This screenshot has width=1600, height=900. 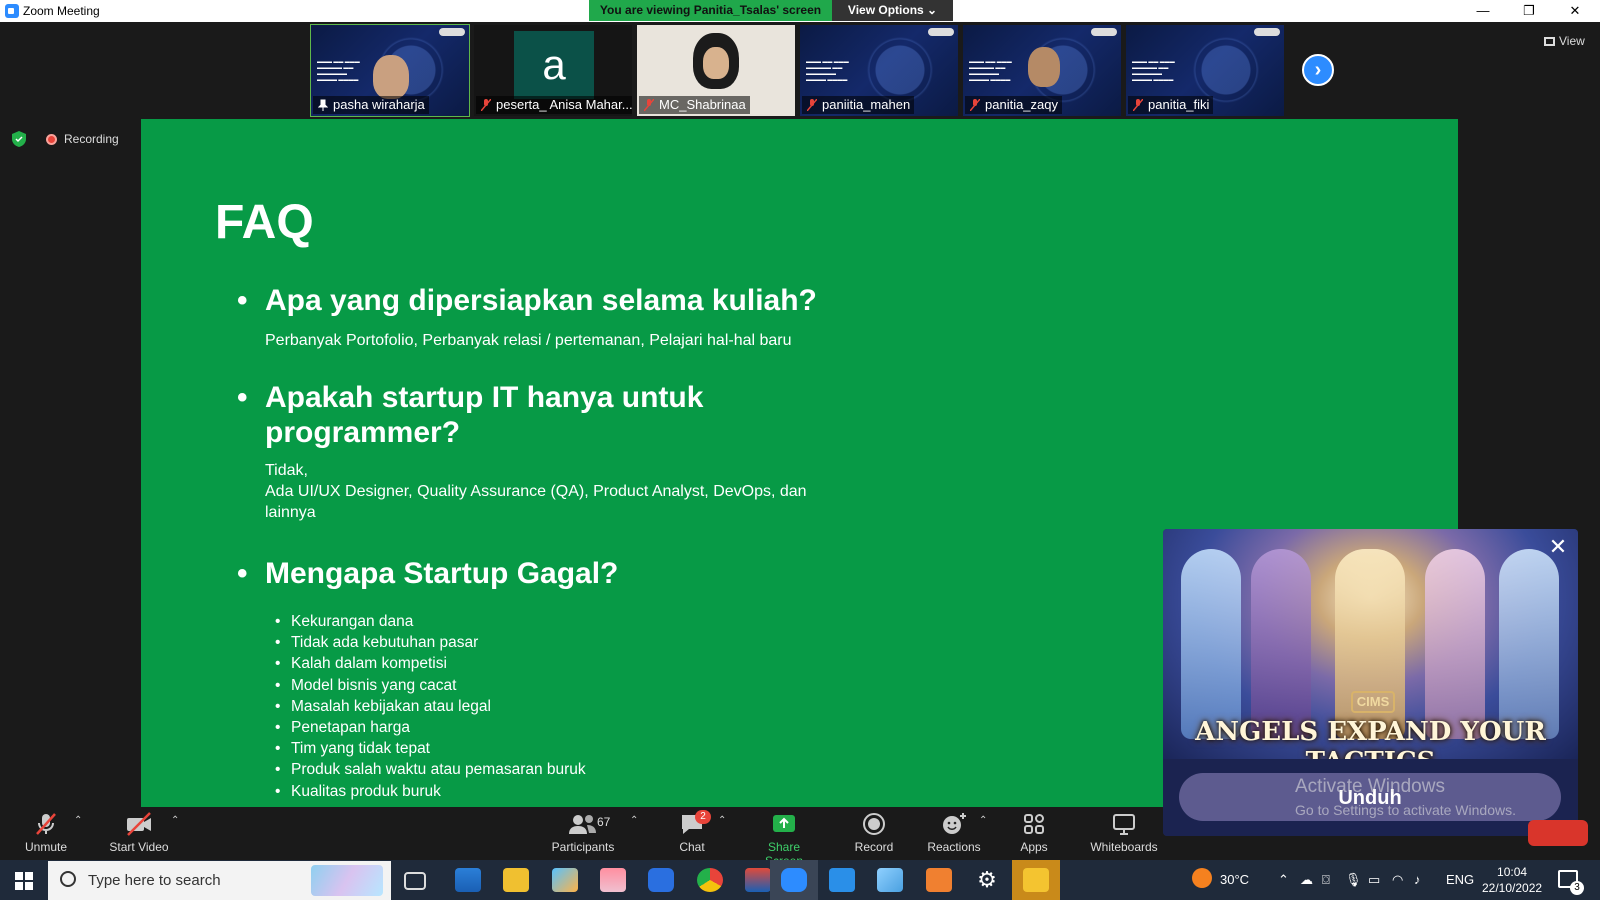 What do you see at coordinates (703, 817) in the screenshot?
I see `chat-unread-badge: 2` at bounding box center [703, 817].